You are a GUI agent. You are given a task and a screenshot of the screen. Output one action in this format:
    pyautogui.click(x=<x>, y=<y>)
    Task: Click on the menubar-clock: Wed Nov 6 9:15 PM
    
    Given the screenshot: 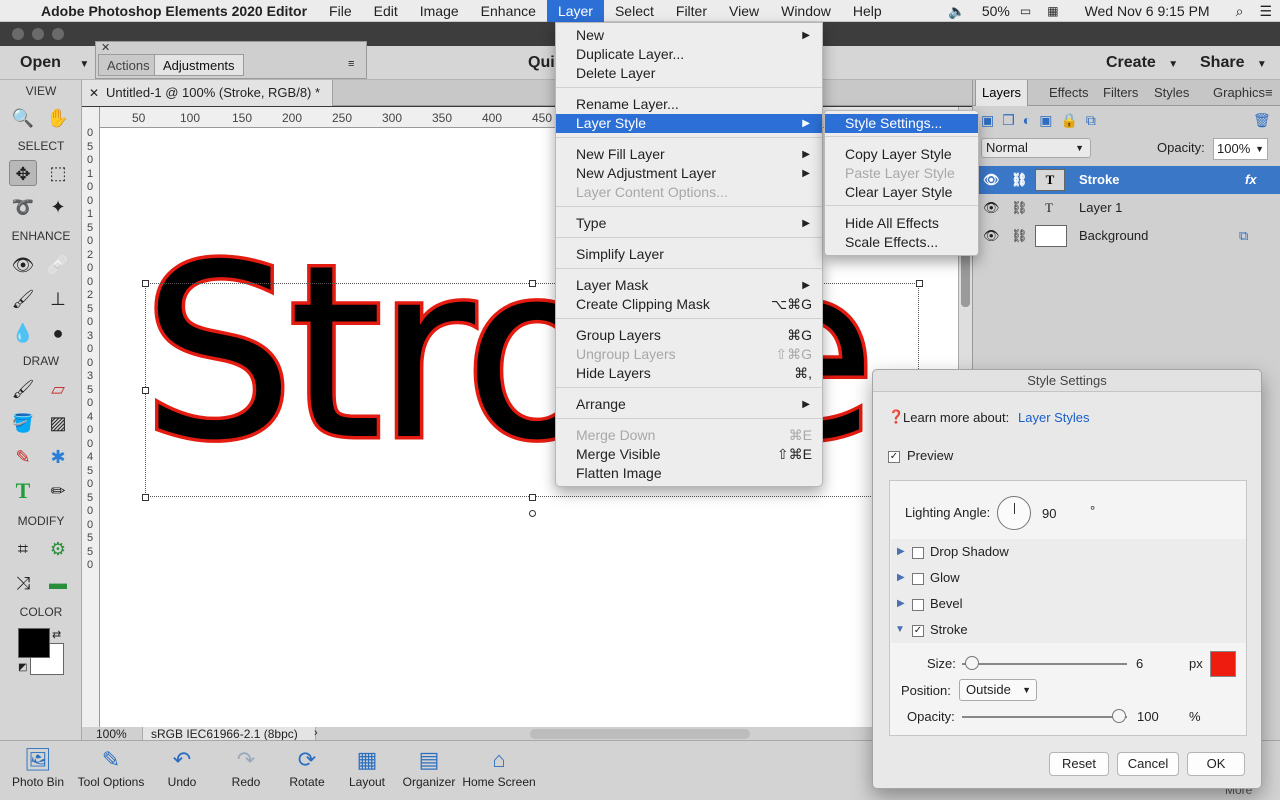 What is the action you would take?
    pyautogui.click(x=1147, y=11)
    